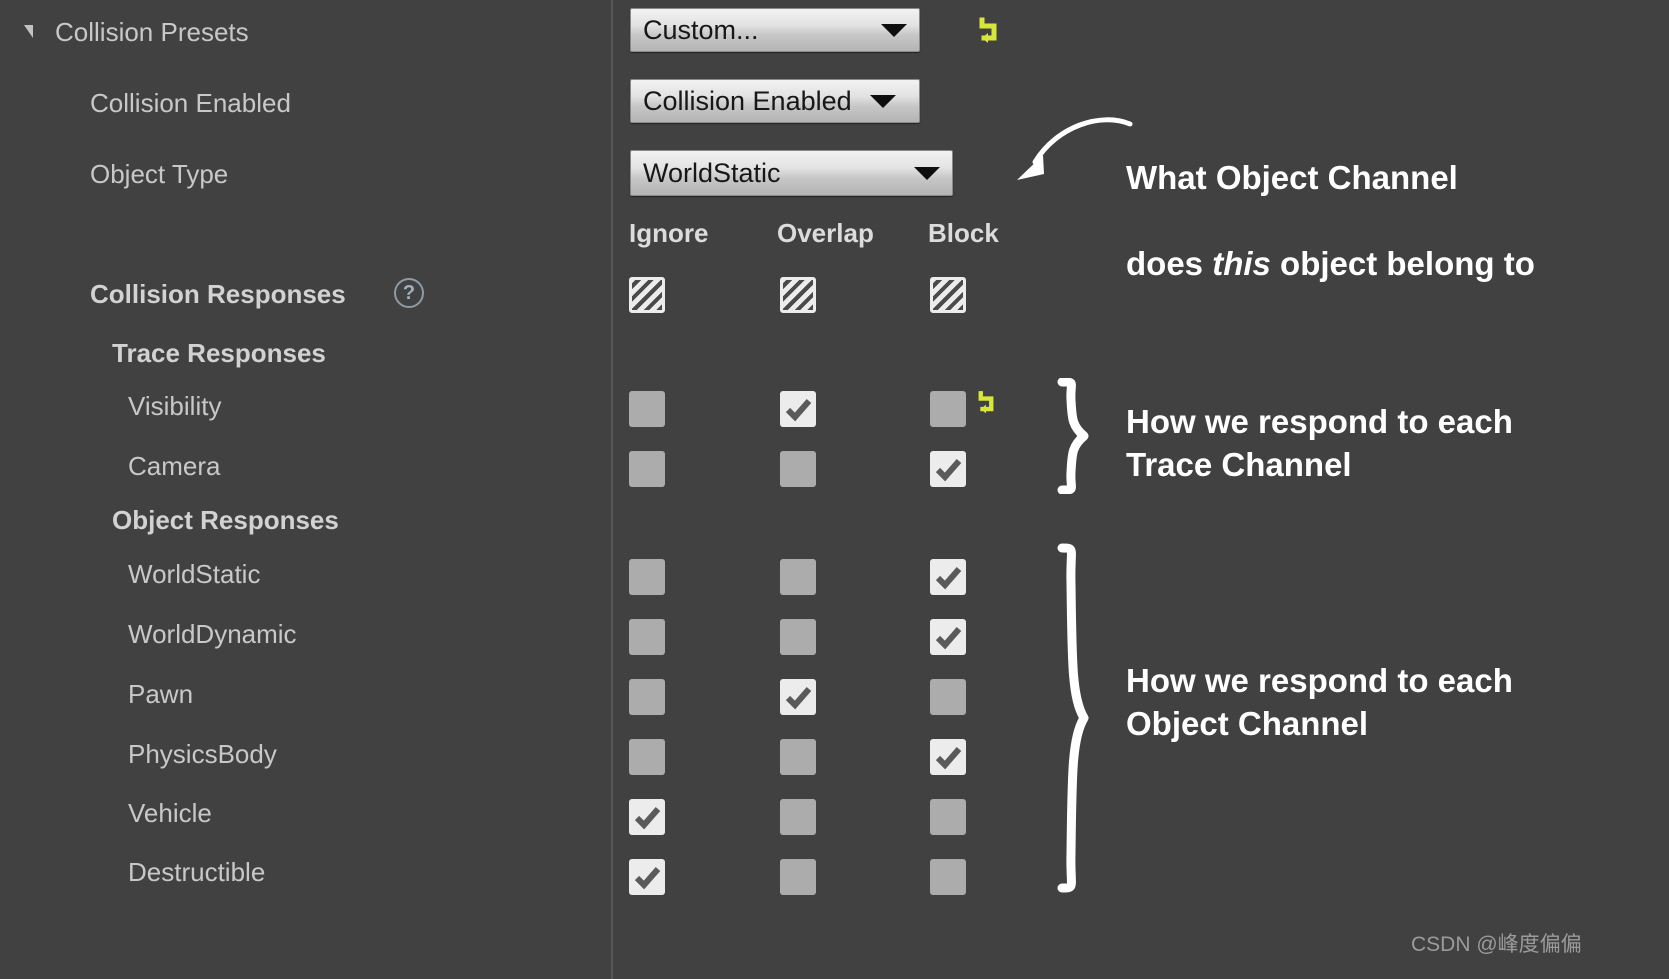 The width and height of the screenshot is (1669, 979). I want to click on annotation-object-channel-line1: What Object Channel, so click(1292, 177).